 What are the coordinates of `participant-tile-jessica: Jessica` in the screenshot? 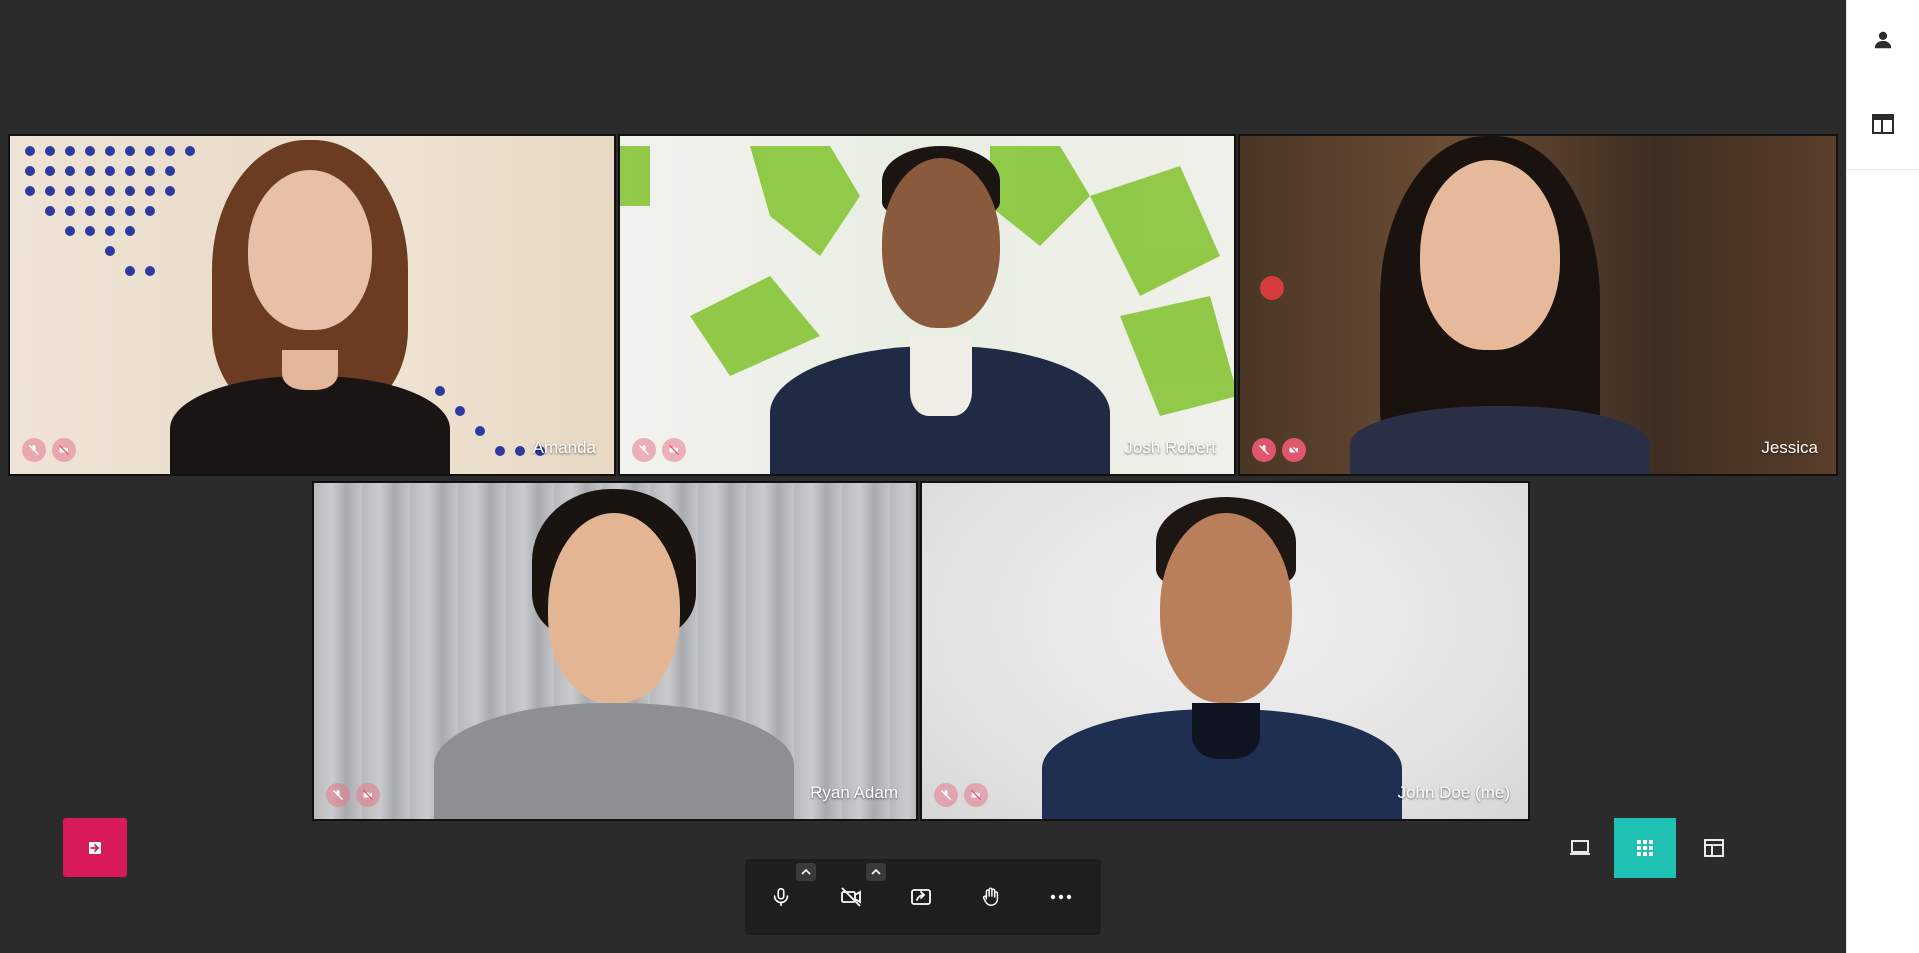 It's located at (1538, 305).